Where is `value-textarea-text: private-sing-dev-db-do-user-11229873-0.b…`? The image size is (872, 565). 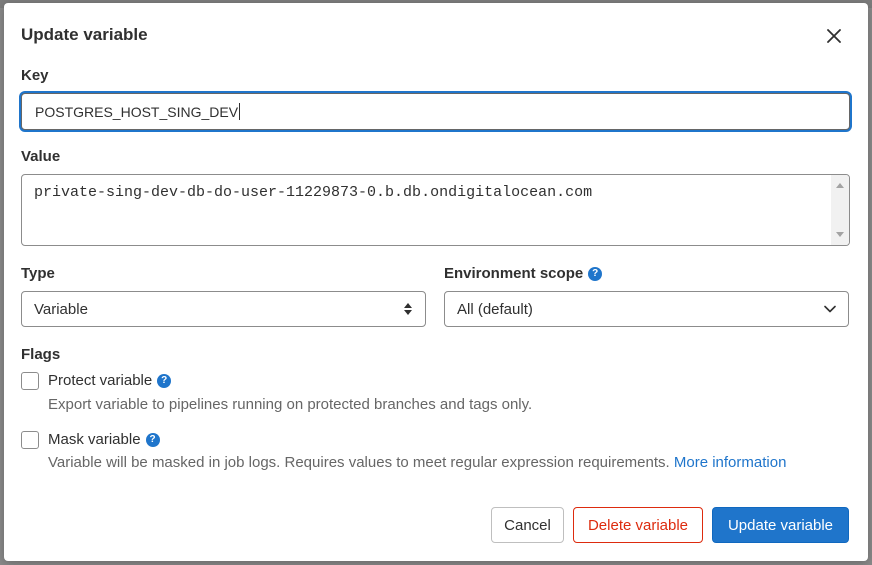 value-textarea-text: private-sing-dev-db-do-user-11229873-0.b… is located at coordinates (313, 192).